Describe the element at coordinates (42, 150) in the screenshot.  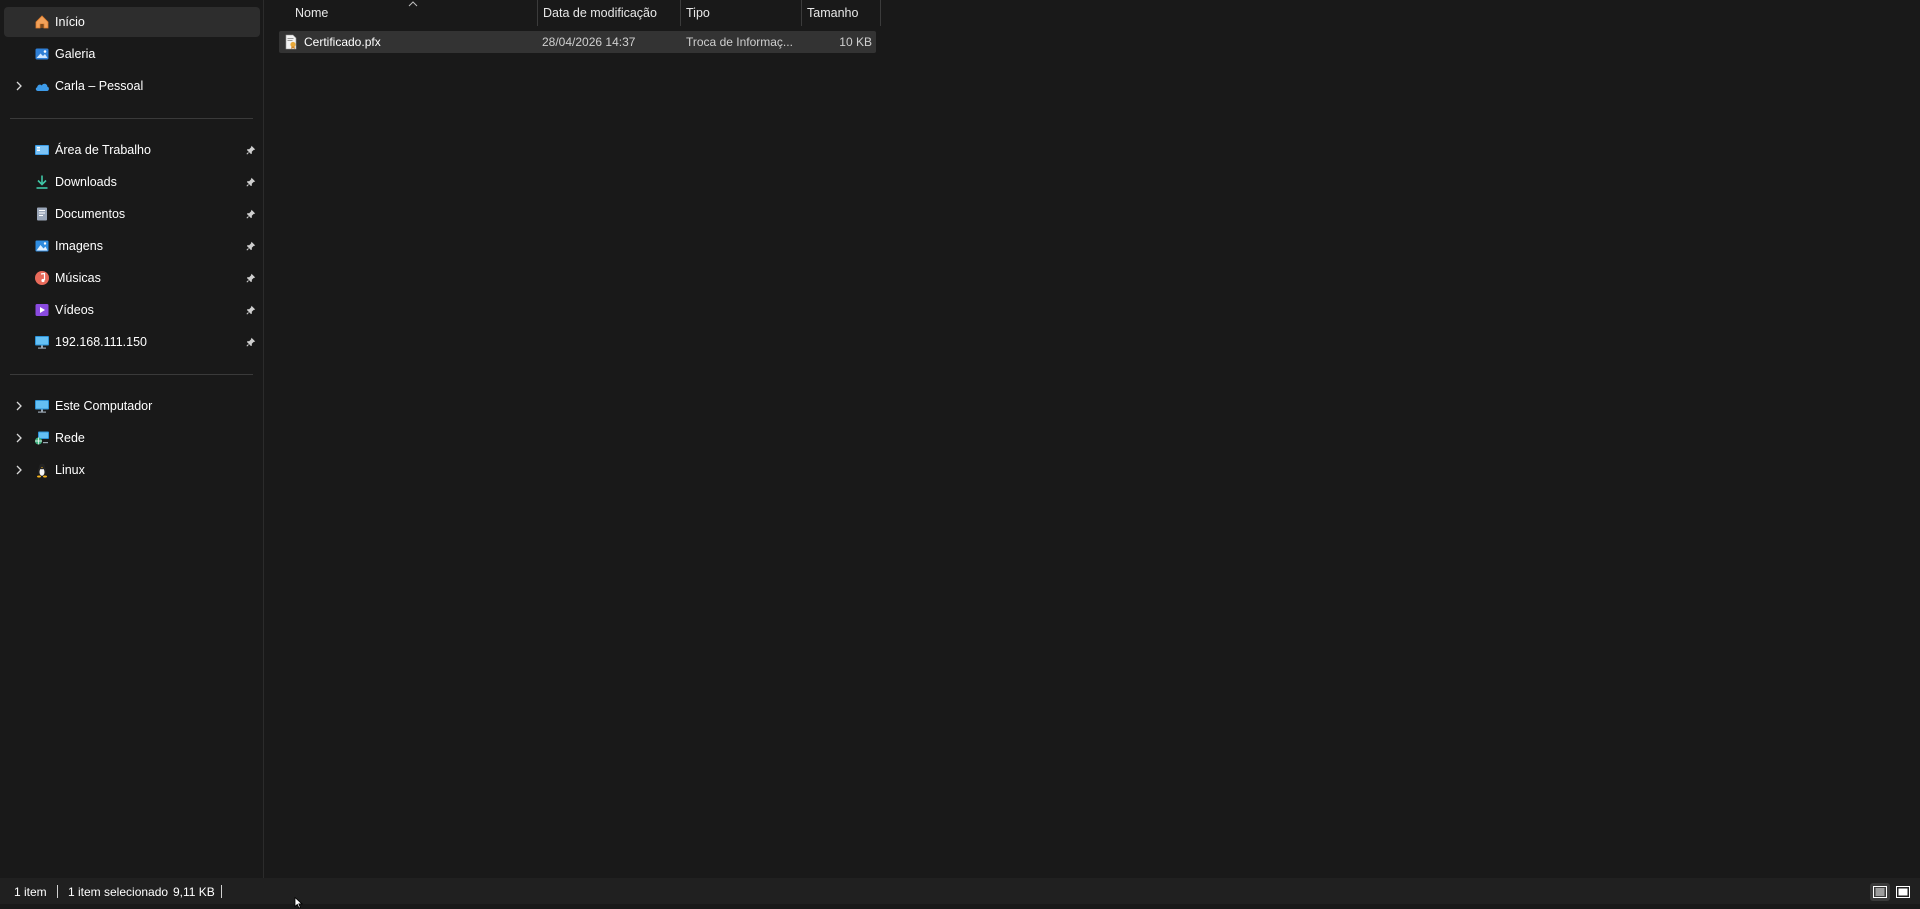
I see `desktop-icon` at that location.